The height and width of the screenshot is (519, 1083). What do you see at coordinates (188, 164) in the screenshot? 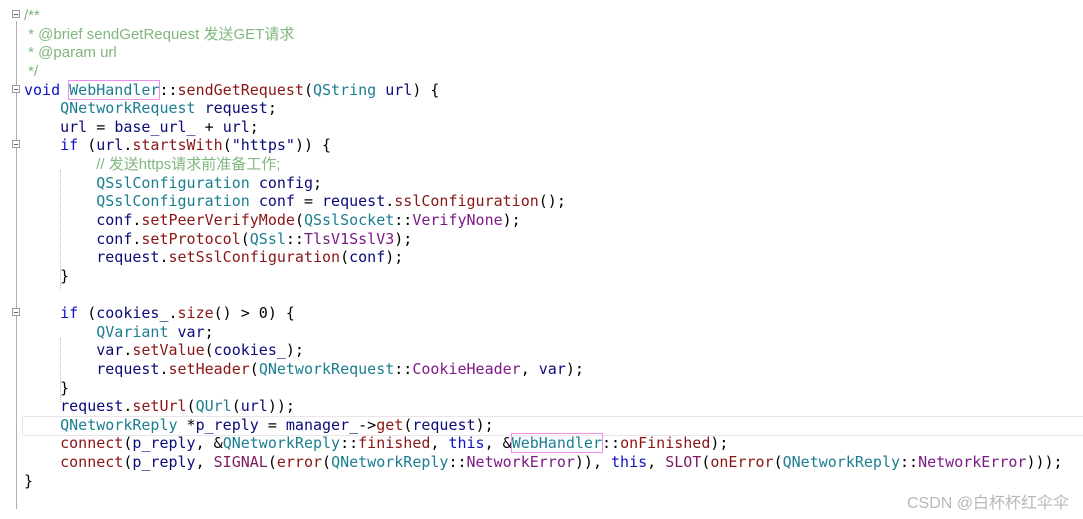
I see `code-token: // 发送https请求前准备工作;` at bounding box center [188, 164].